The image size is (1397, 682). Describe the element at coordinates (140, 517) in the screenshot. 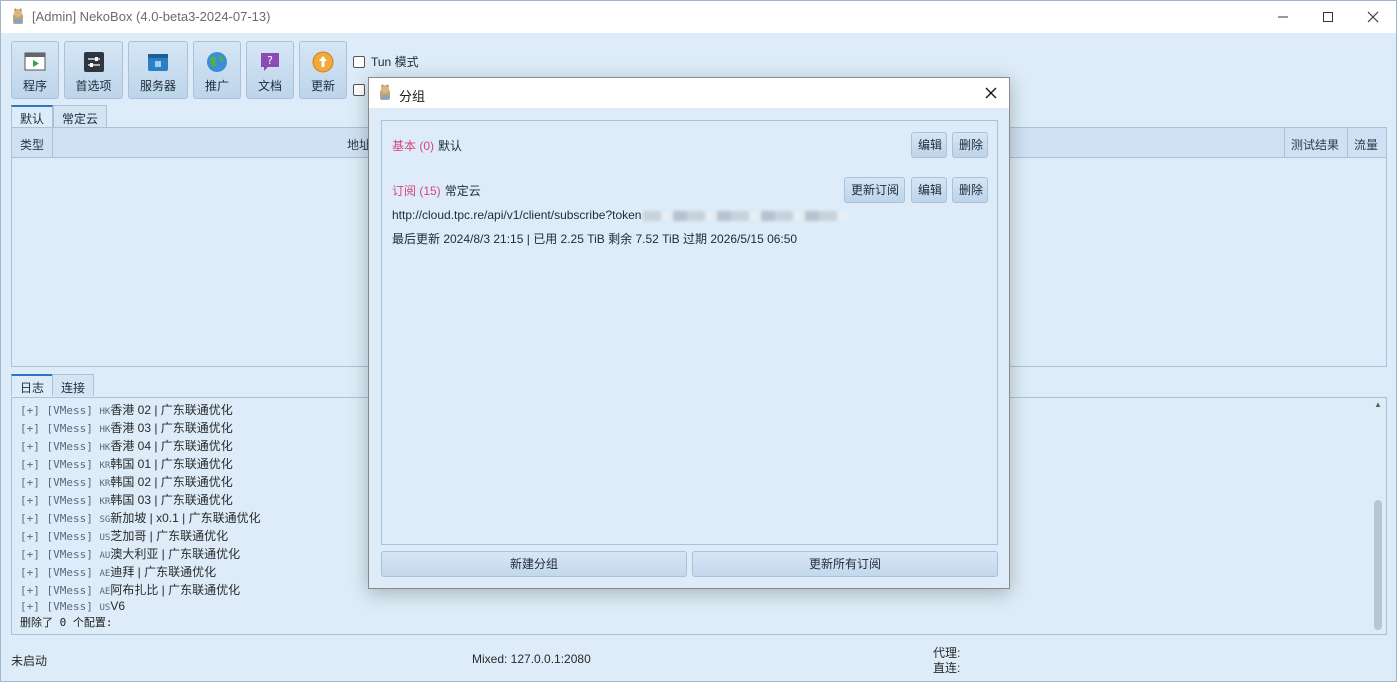

I see `log-line: [+] [VMess] SG新加坡 | x0.1 | 广东联通优化` at that location.